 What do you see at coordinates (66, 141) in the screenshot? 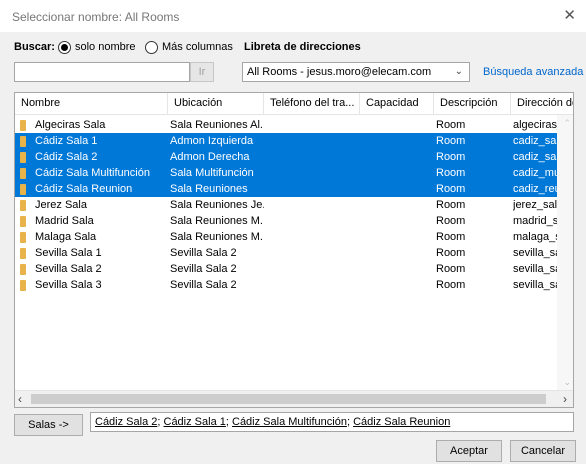
I see `cell-name: Cádiz Sala 1` at bounding box center [66, 141].